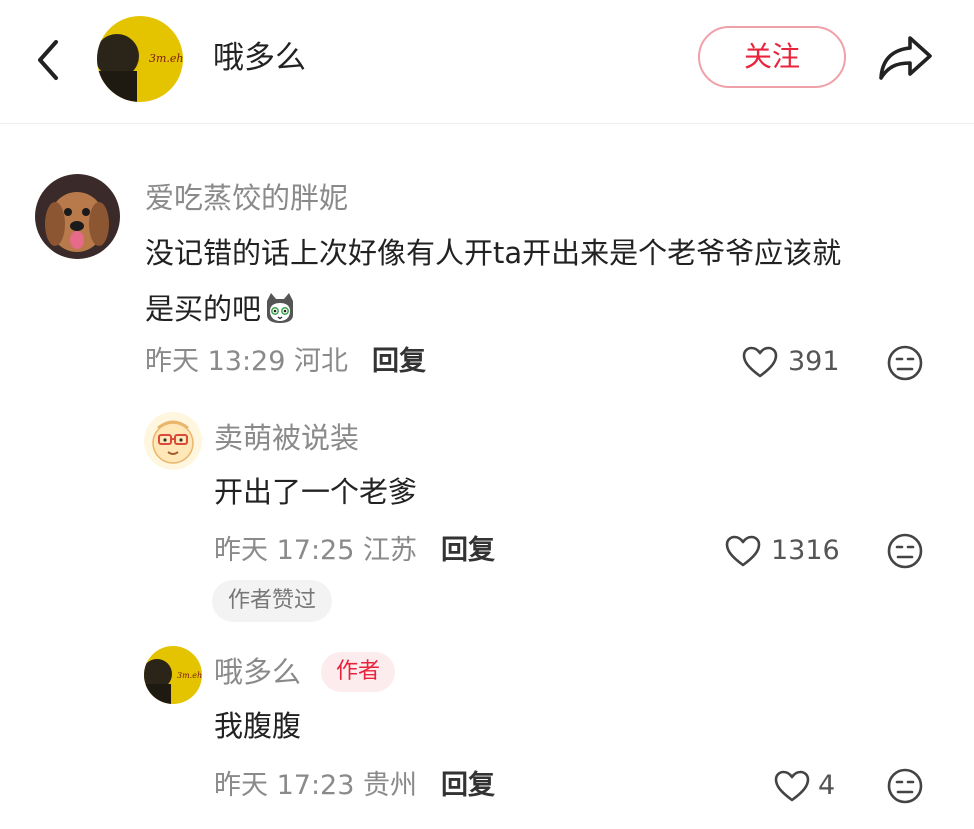  I want to click on back-arrow-icon, so click(50, 60).